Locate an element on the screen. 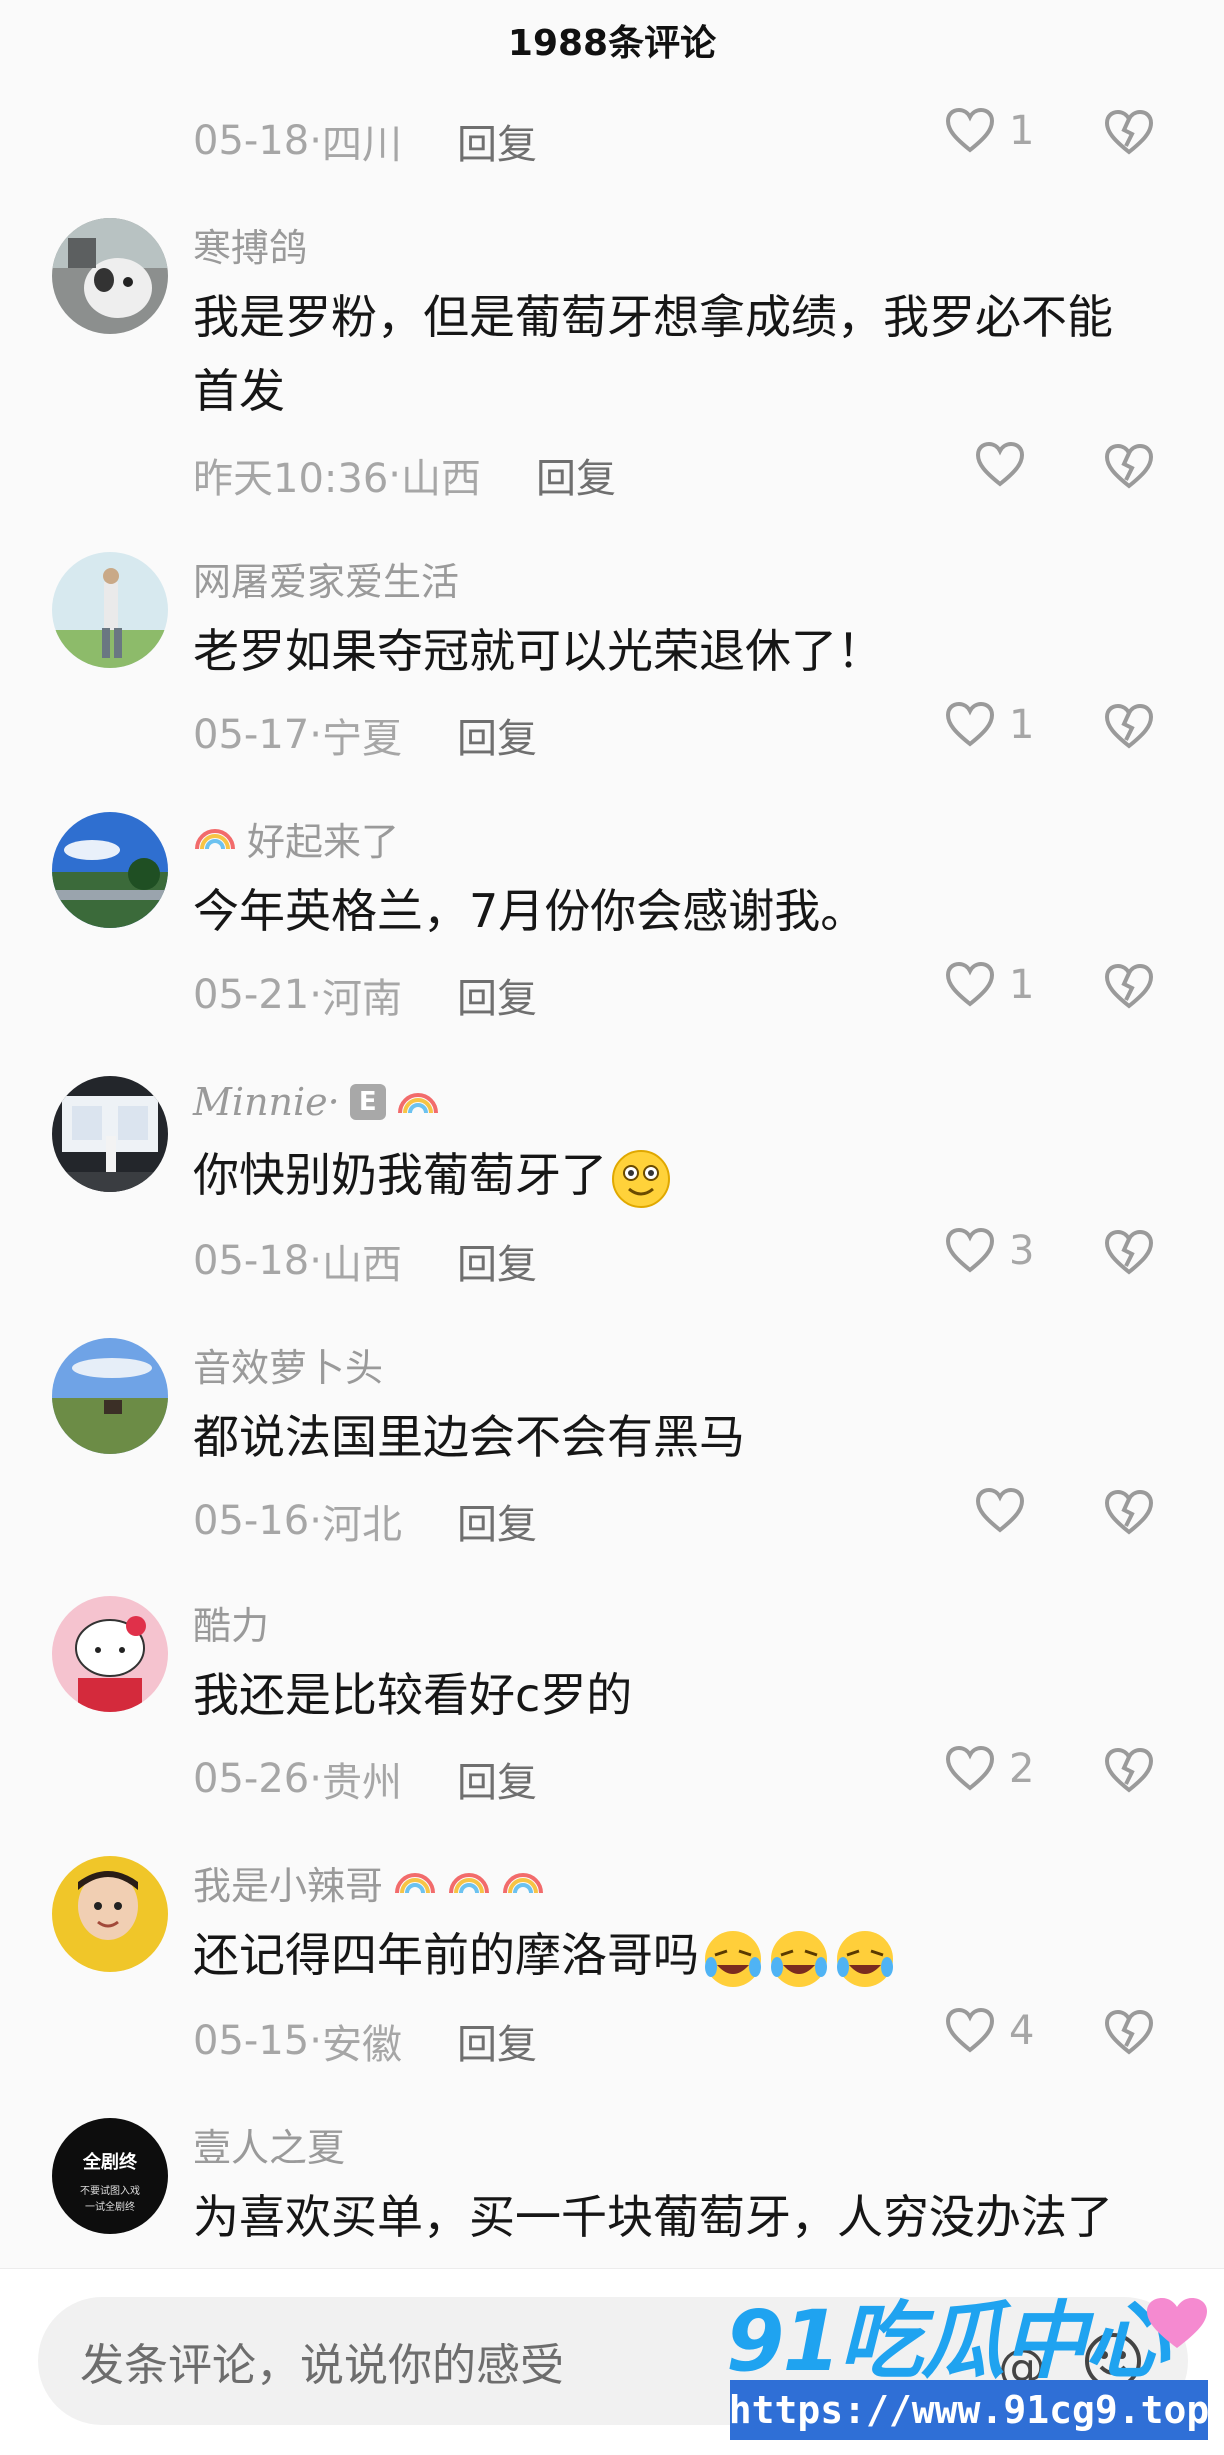  username: 寒搏鸽 is located at coordinates (688, 244).